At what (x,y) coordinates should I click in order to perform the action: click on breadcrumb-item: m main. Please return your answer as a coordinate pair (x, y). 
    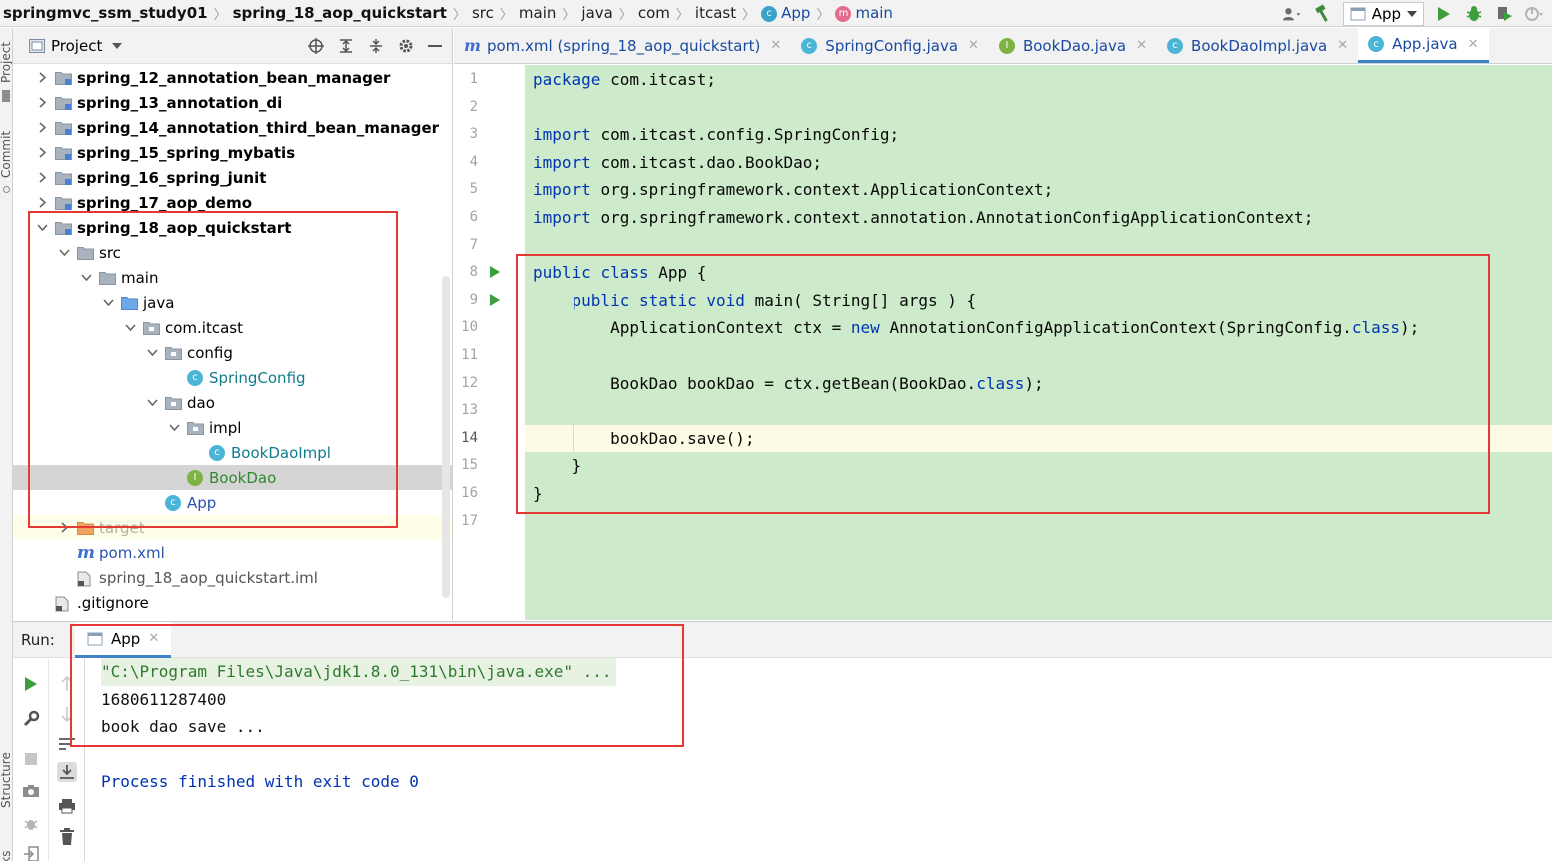
    Looking at the image, I should click on (863, 13).